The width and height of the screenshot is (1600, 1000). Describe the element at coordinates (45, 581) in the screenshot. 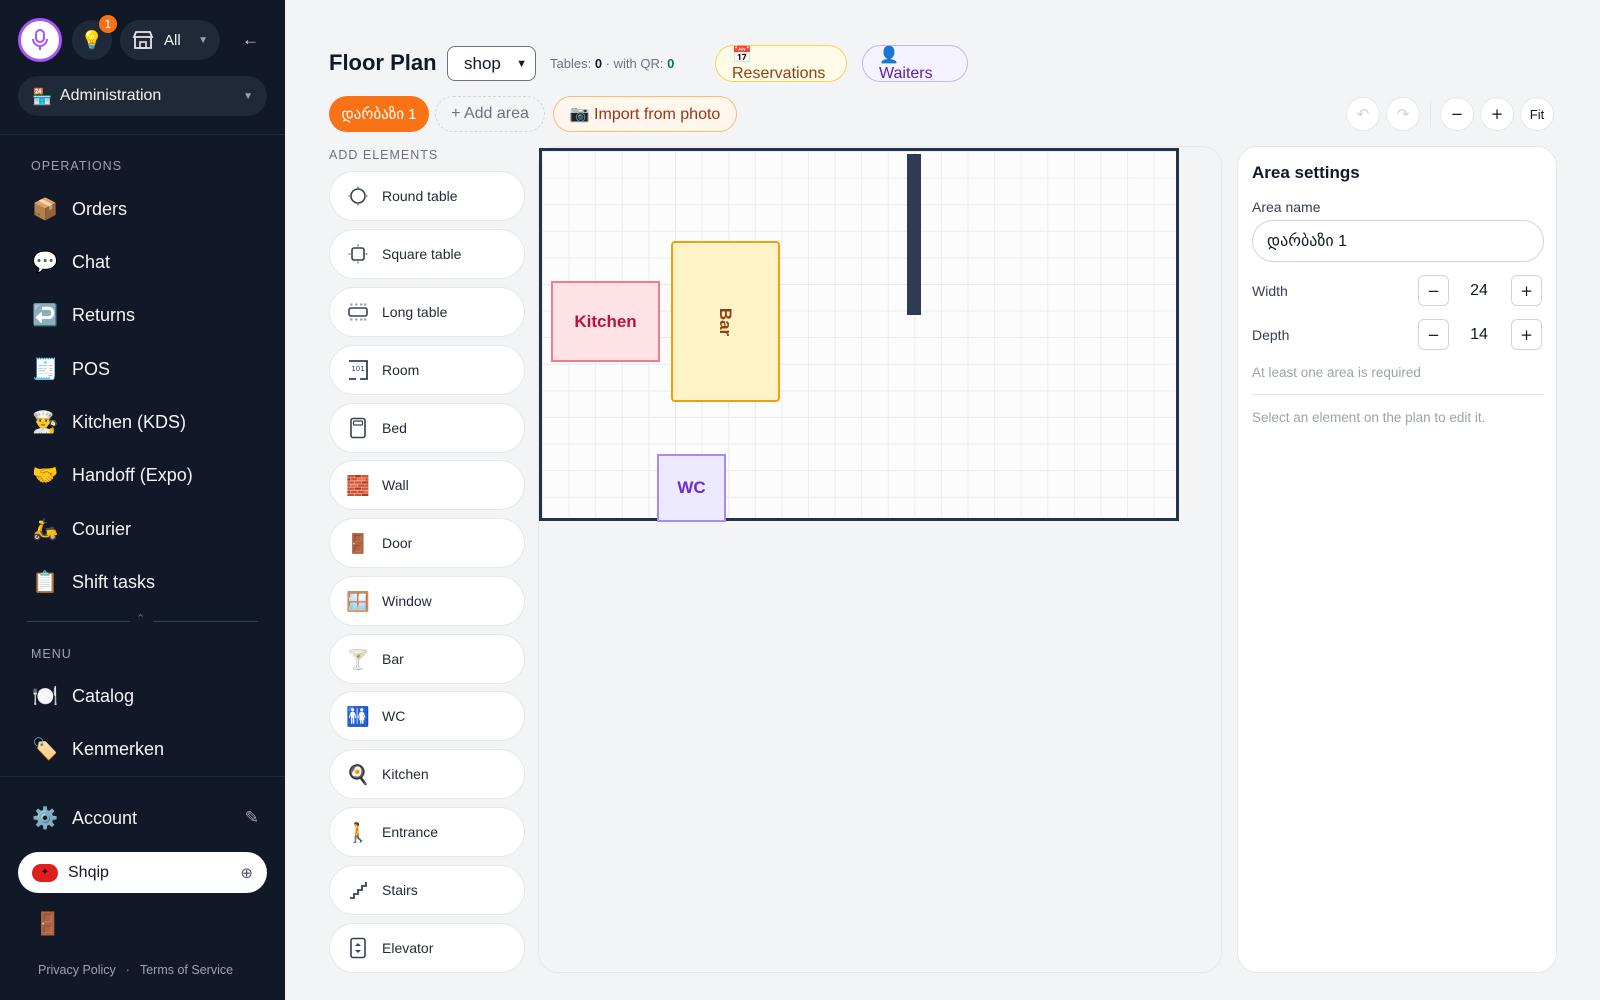

I see `clipboard-icon: 📋` at that location.